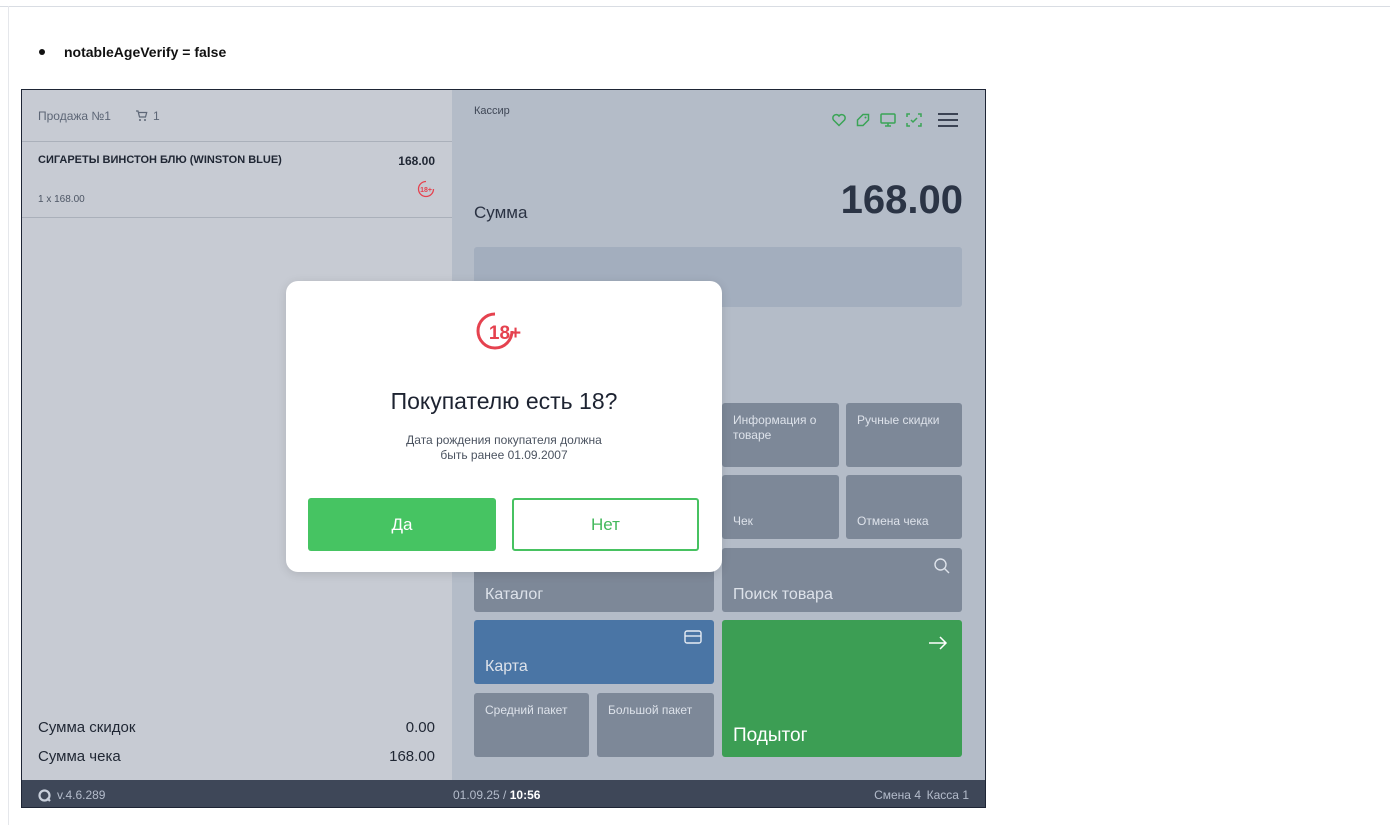 This screenshot has height=825, width=1390. Describe the element at coordinates (481, 795) in the screenshot. I see `date-label: 01.09.25 /` at that location.